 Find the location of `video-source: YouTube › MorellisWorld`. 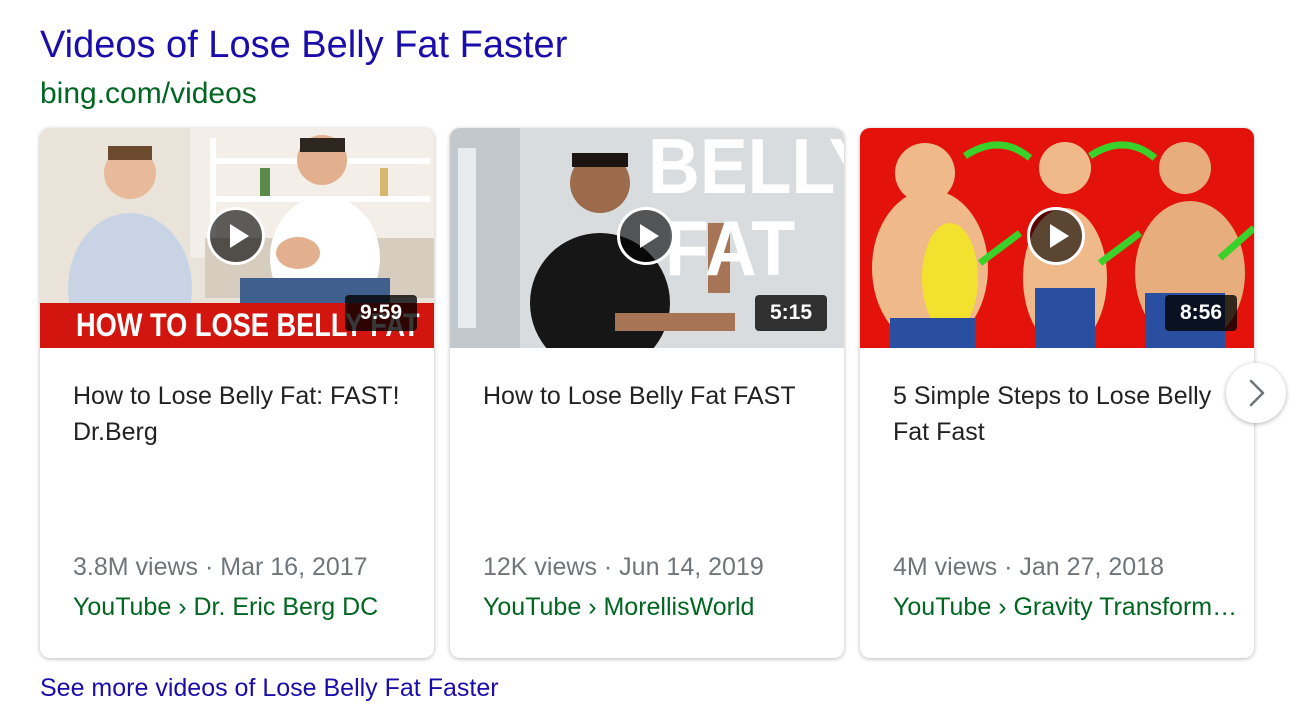

video-source: YouTube › MorellisWorld is located at coordinates (655, 607).